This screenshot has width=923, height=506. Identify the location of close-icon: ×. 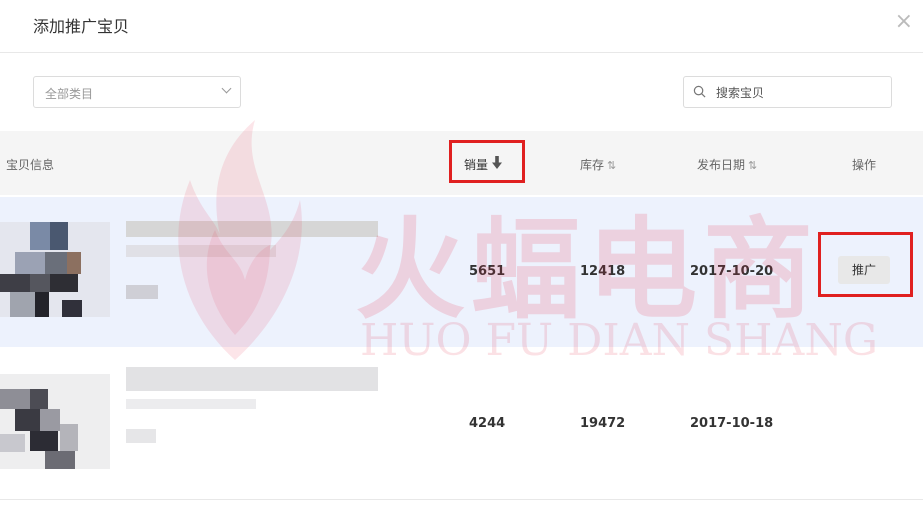
(904, 21).